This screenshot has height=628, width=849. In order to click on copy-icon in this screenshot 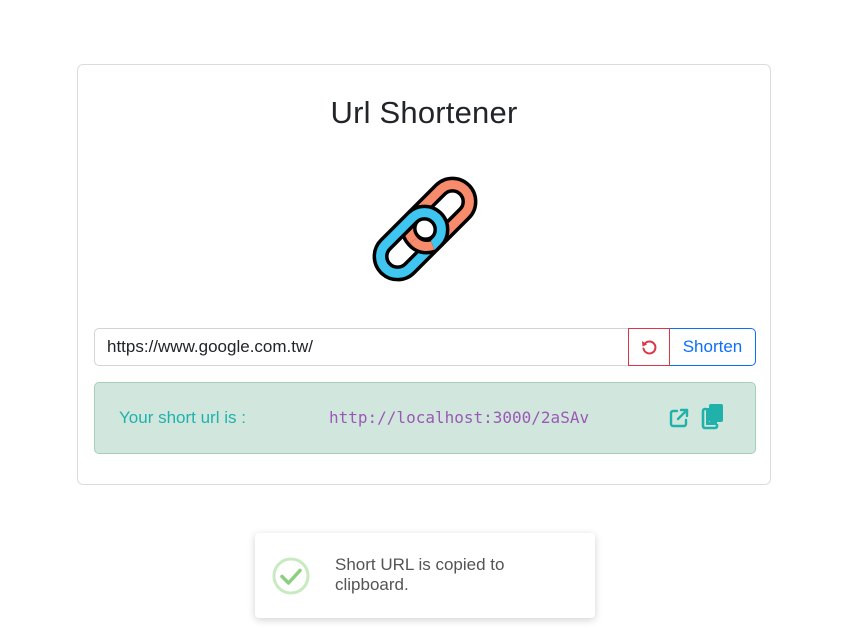, I will do `click(712, 417)`.